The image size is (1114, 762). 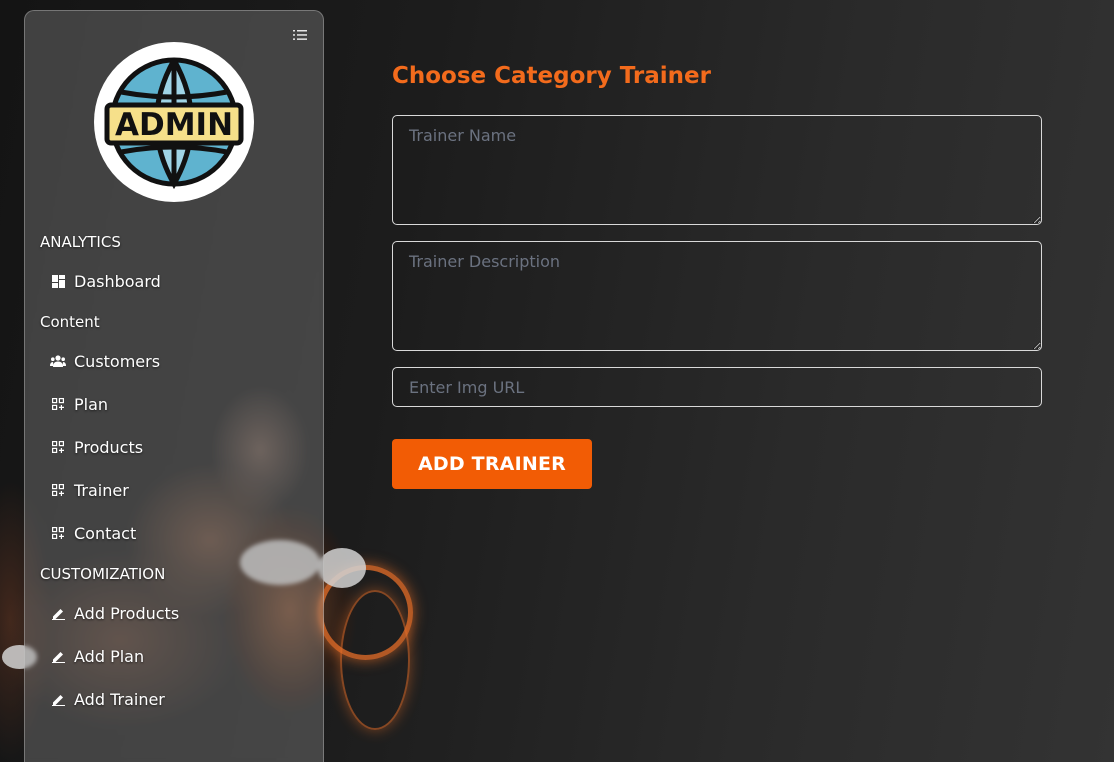 I want to click on sidebar-item-label: Customers, so click(x=117, y=361).